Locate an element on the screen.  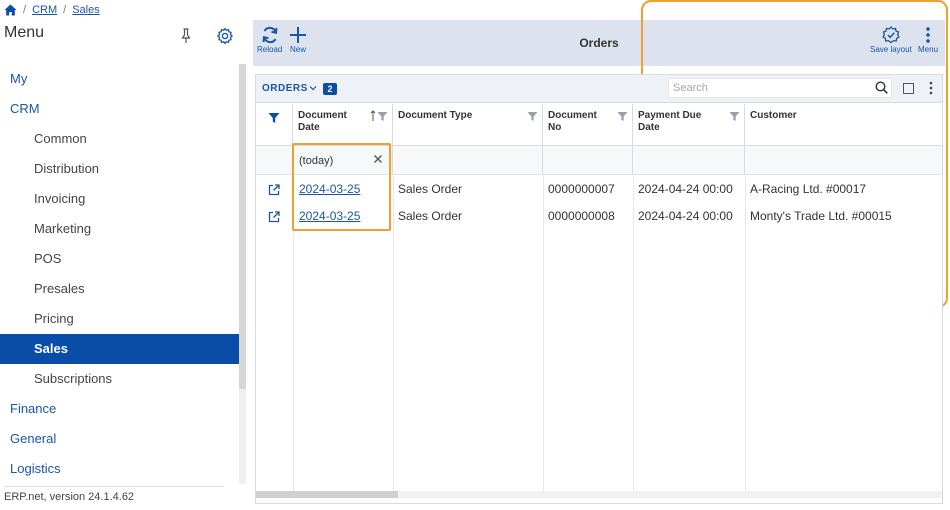
search-icon is located at coordinates (881, 87).